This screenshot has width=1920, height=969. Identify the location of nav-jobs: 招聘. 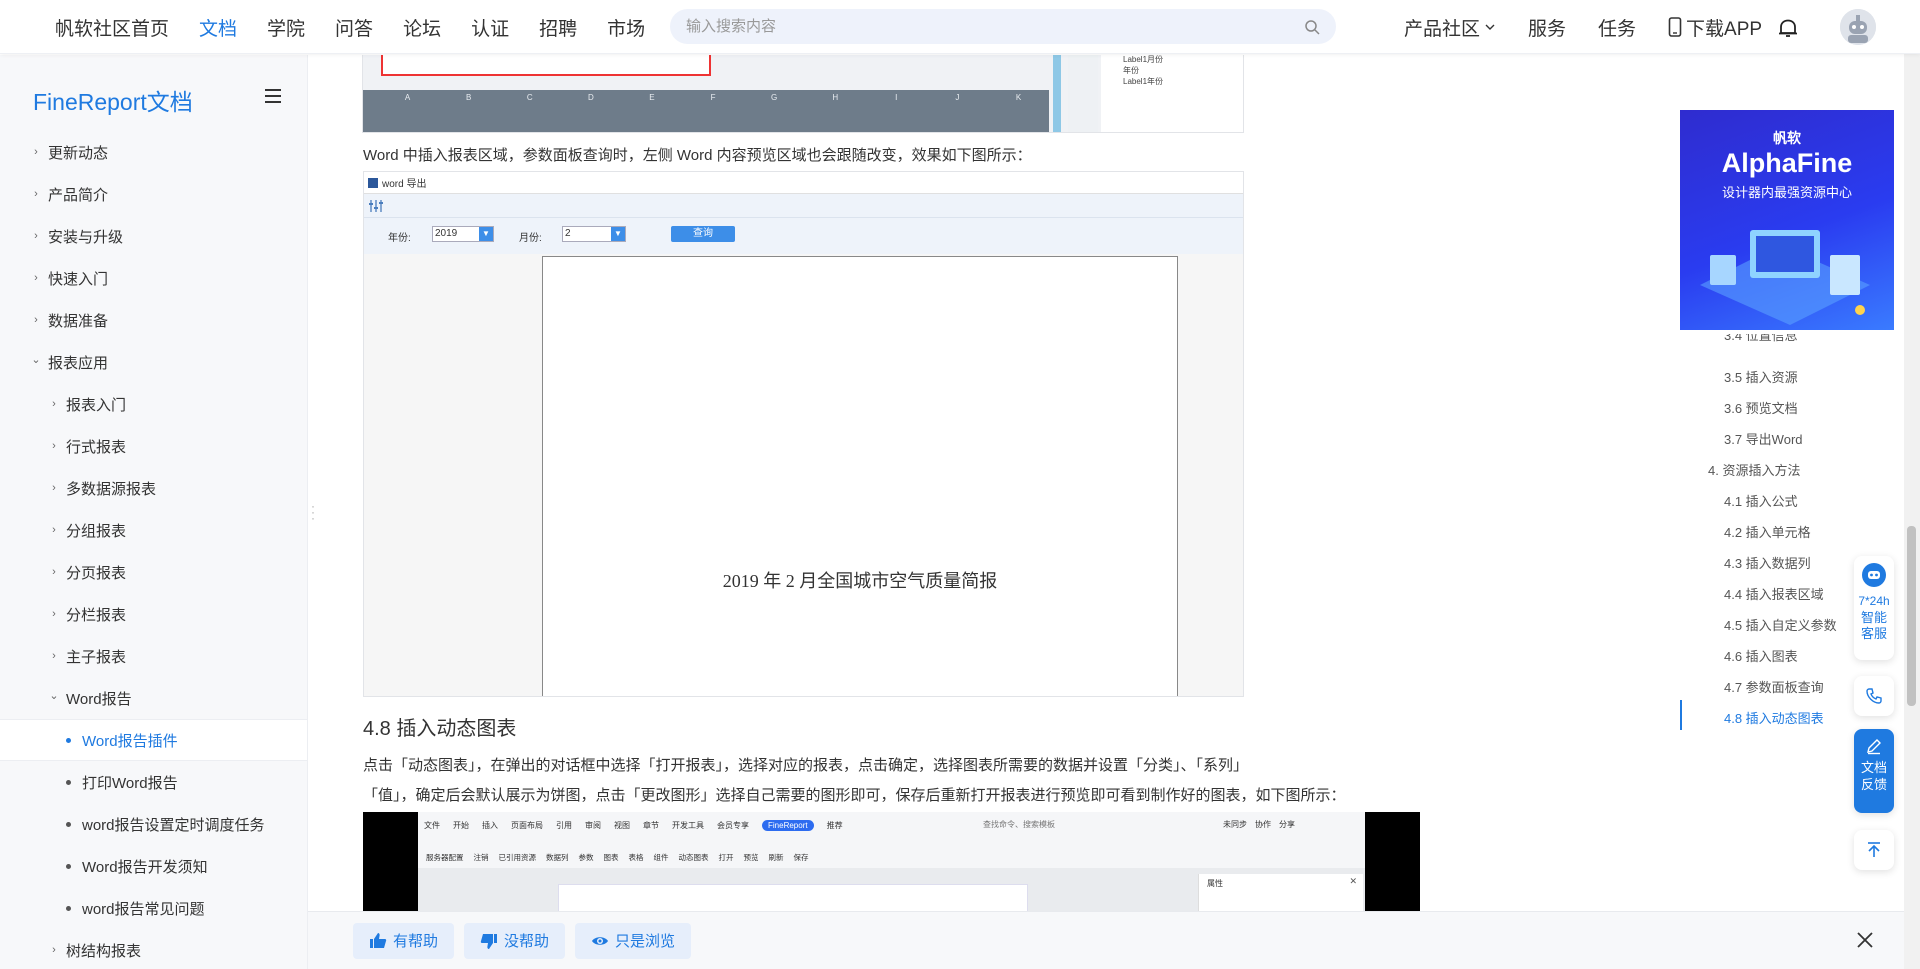
(558, 27).